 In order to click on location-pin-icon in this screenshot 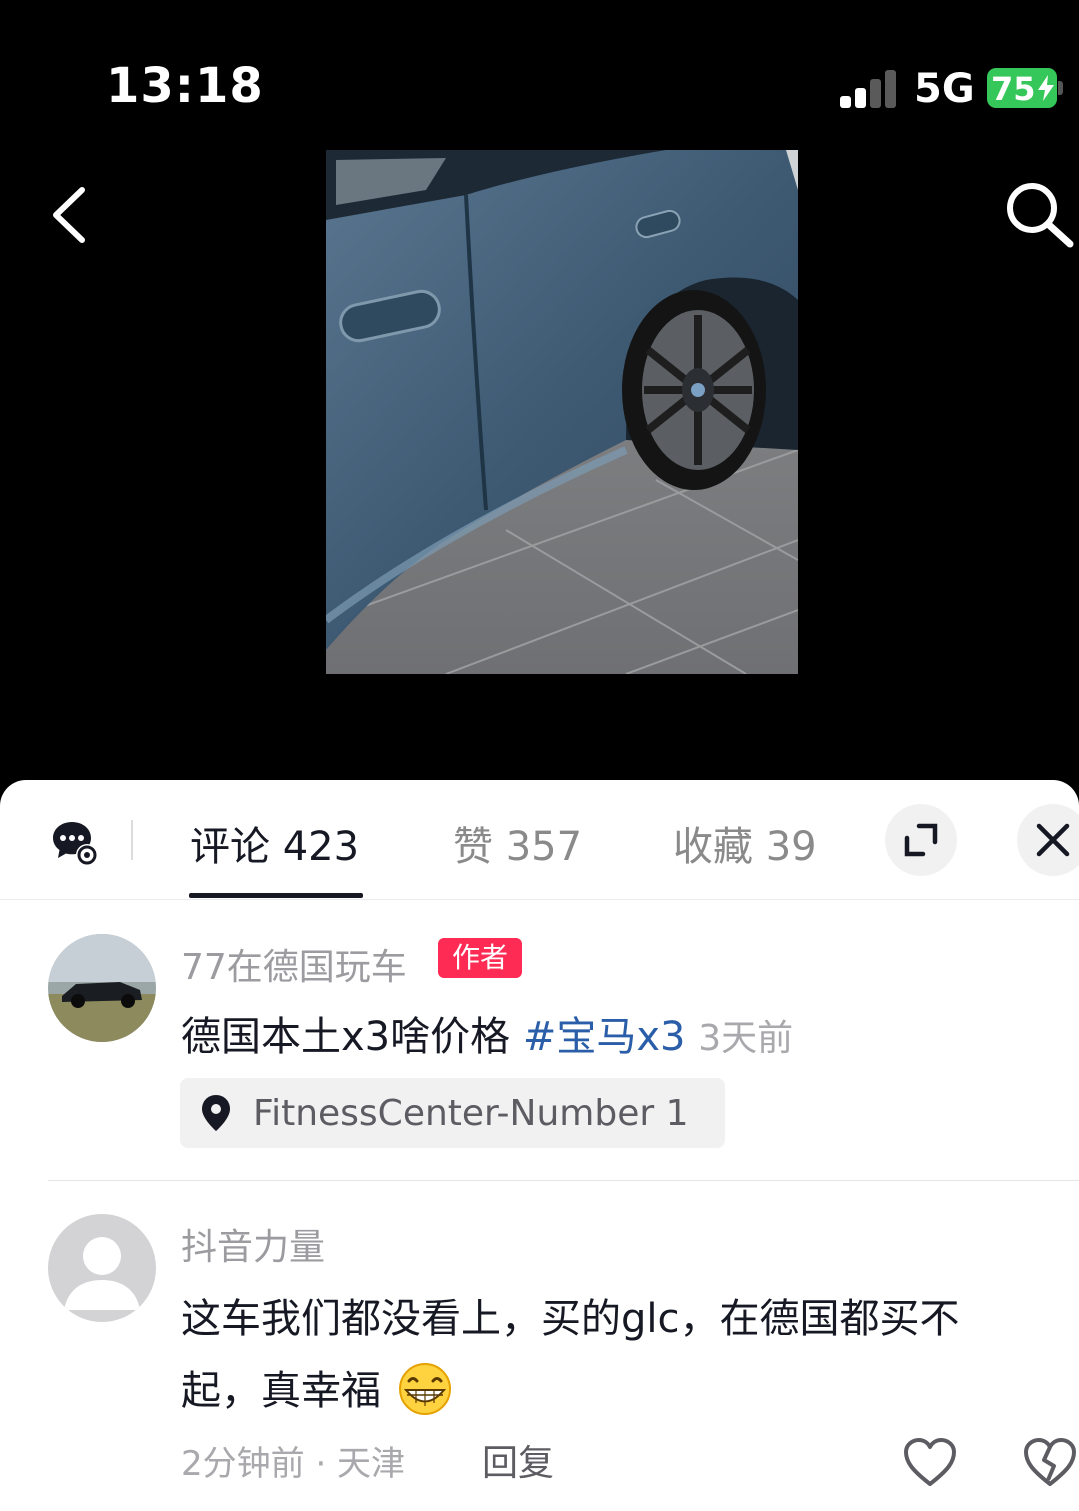, I will do `click(216, 1113)`.